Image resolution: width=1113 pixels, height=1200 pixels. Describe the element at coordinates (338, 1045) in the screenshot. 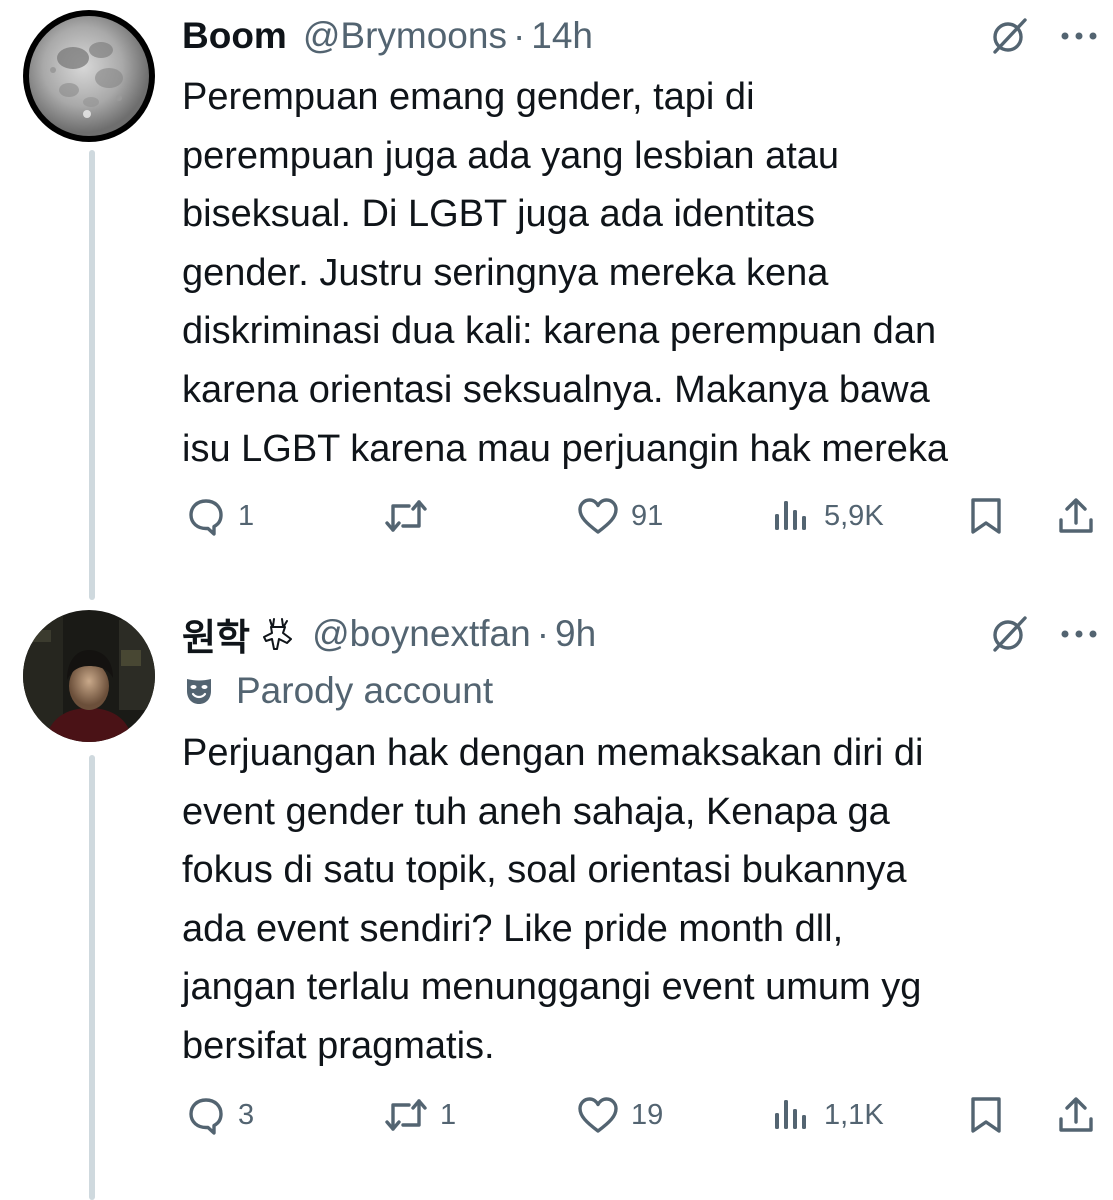

I see `tweet-text-line: bersifat pragmatis.` at that location.